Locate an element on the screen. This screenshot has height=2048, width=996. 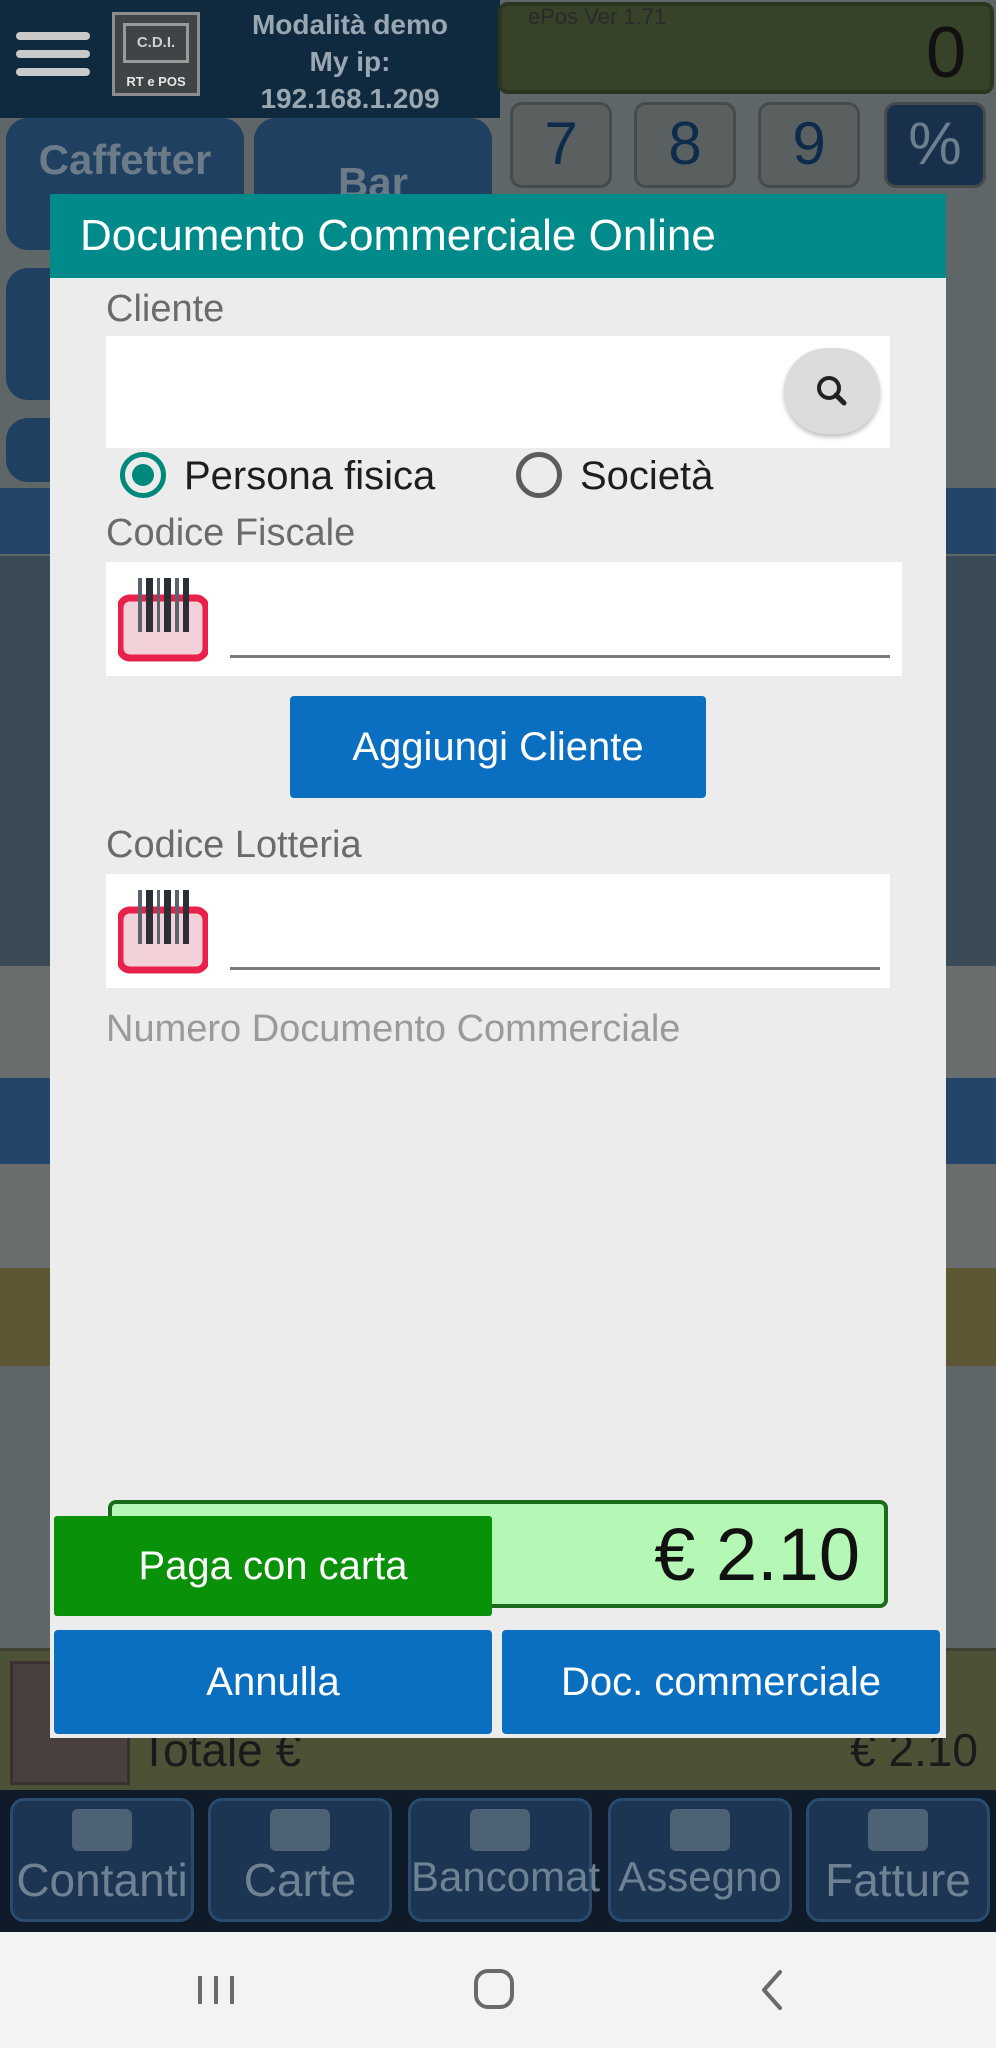
key-percent: % is located at coordinates (935, 145).